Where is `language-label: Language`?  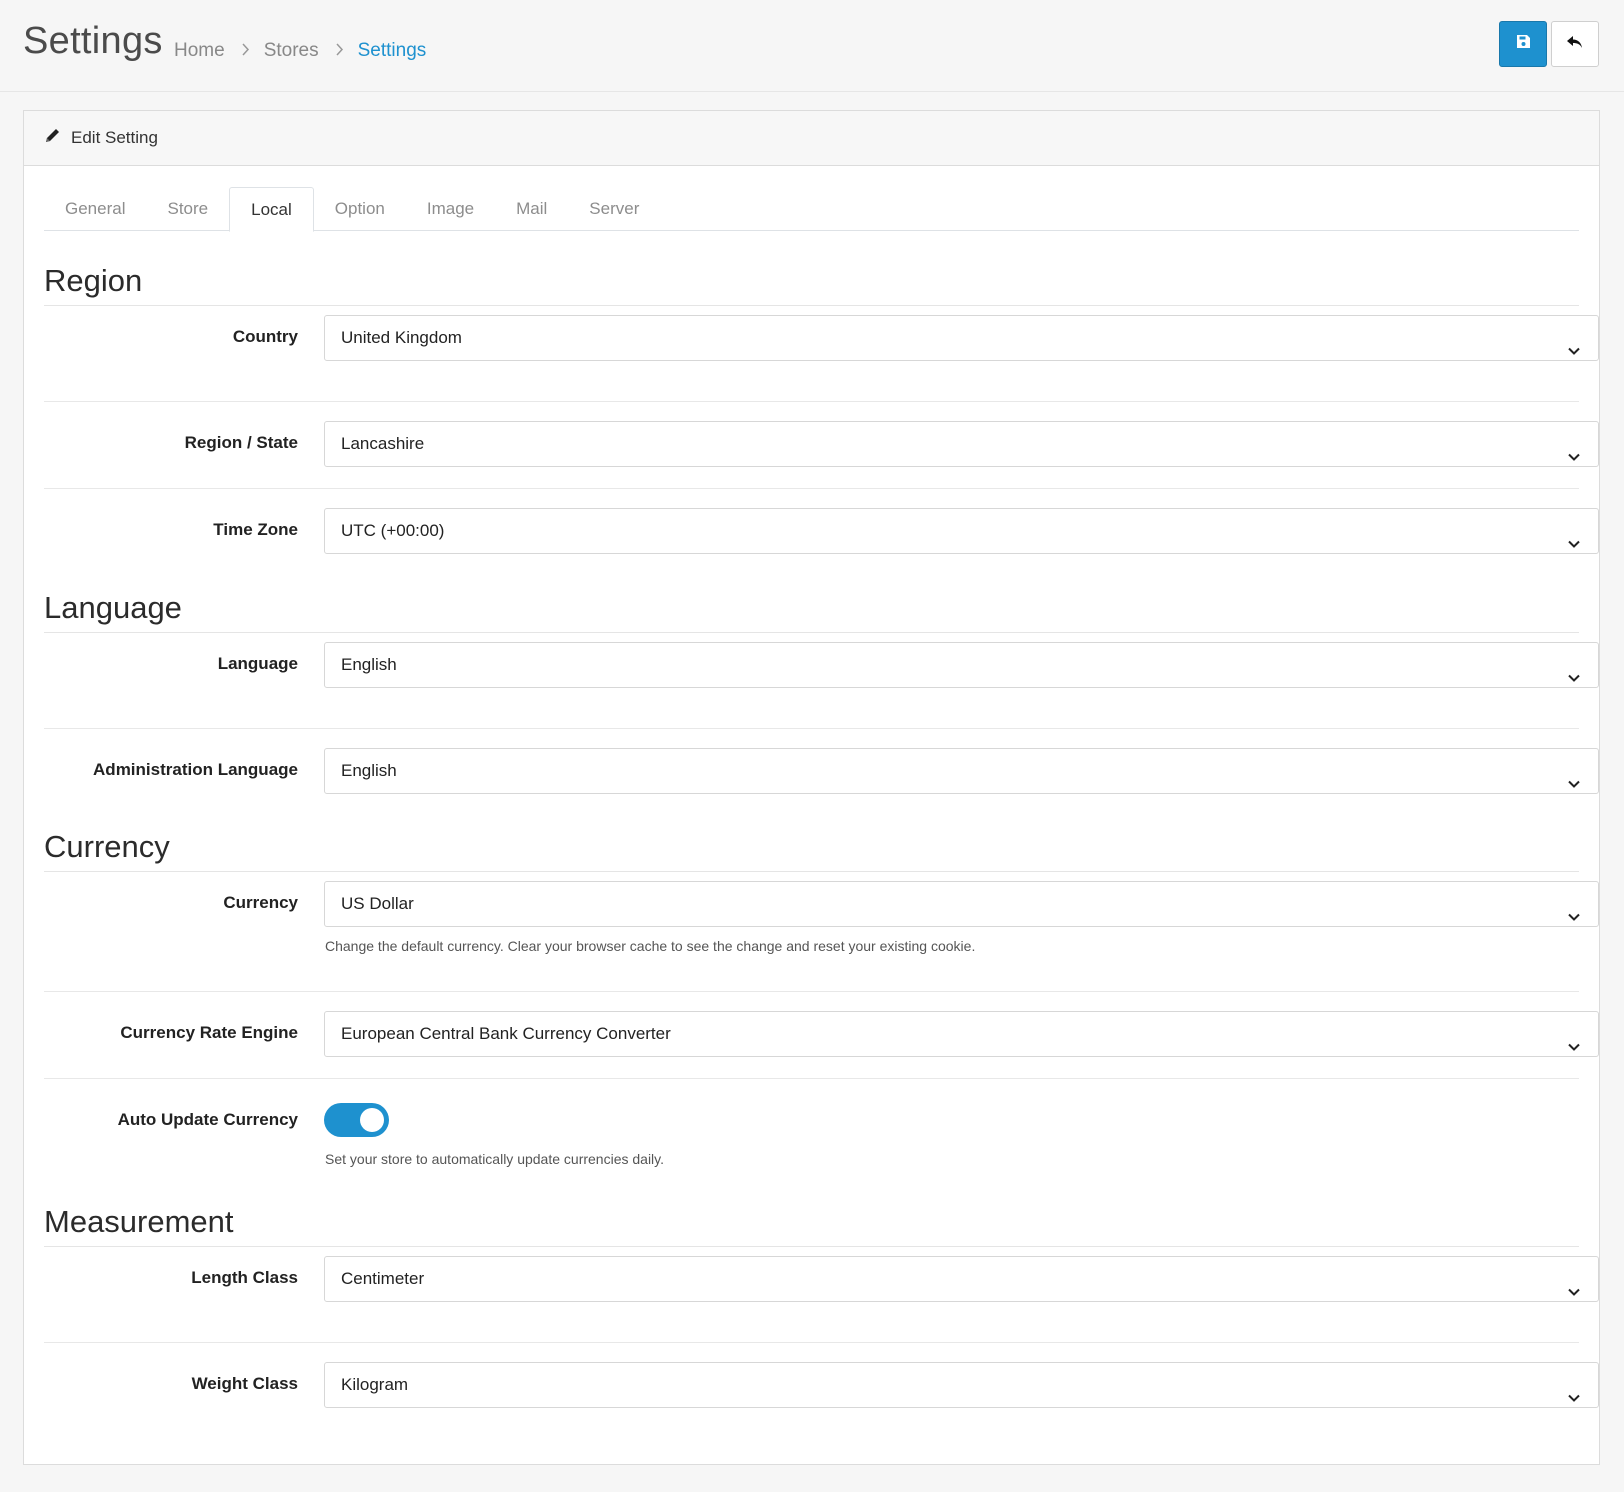 language-label: Language is located at coordinates (257, 663).